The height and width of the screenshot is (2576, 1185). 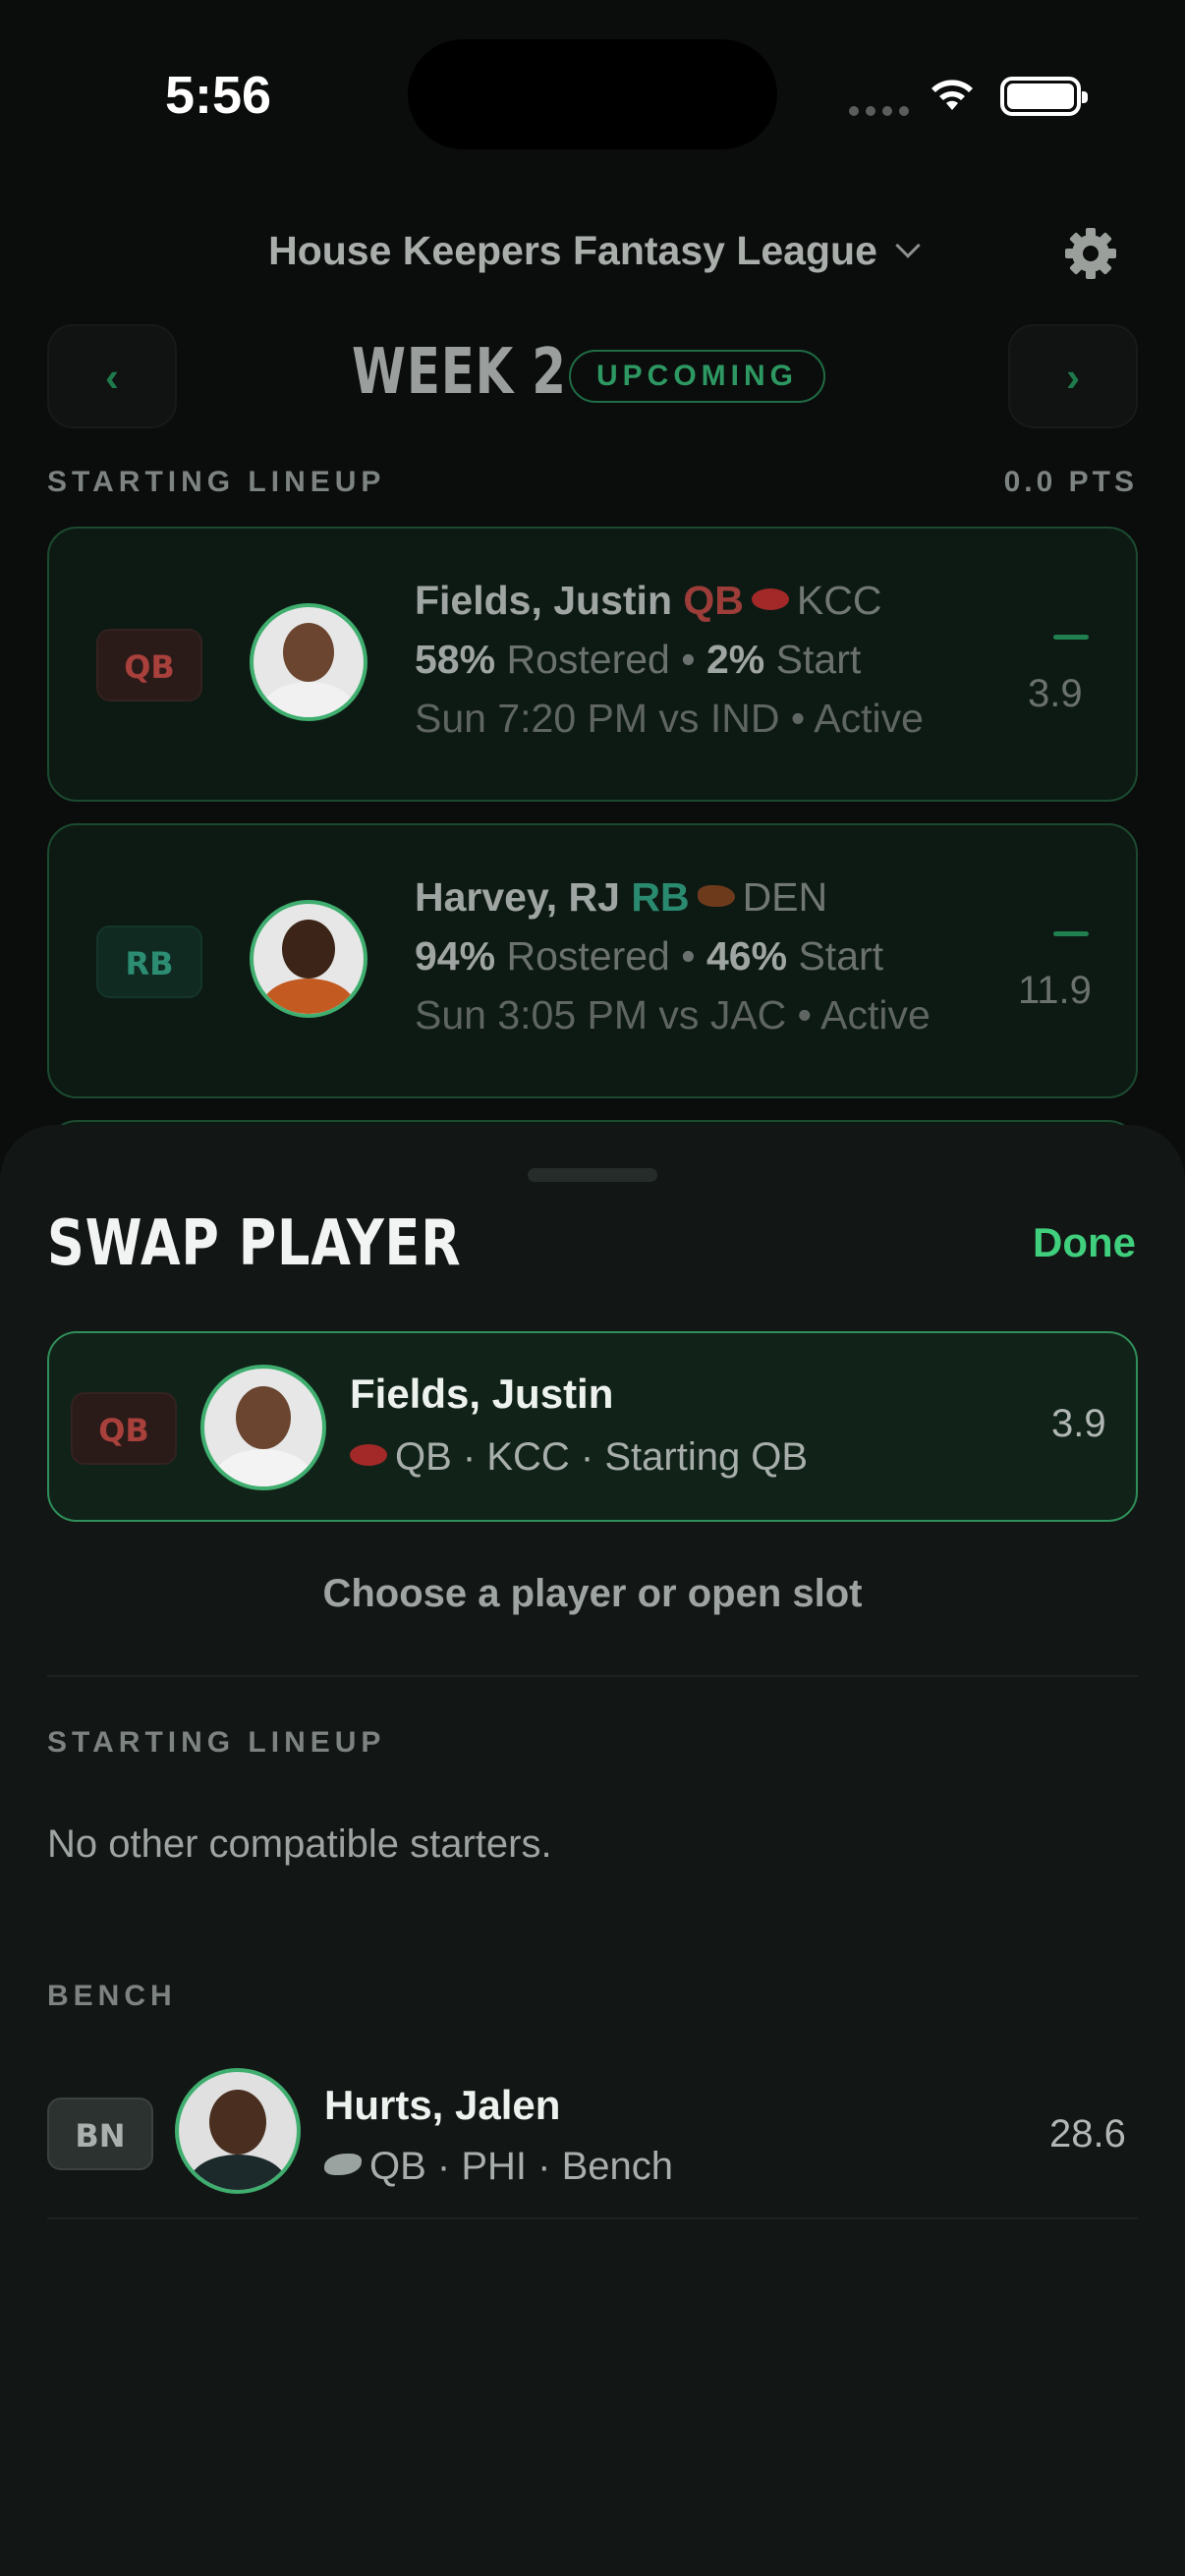 What do you see at coordinates (908, 245) in the screenshot?
I see `chevron-down-icon` at bounding box center [908, 245].